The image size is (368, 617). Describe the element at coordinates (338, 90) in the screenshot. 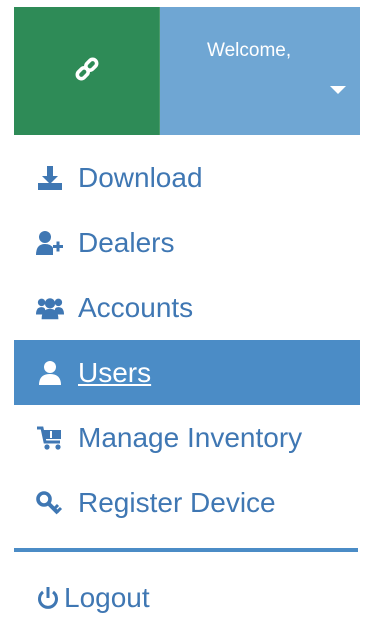

I see `caret-down-icon` at that location.